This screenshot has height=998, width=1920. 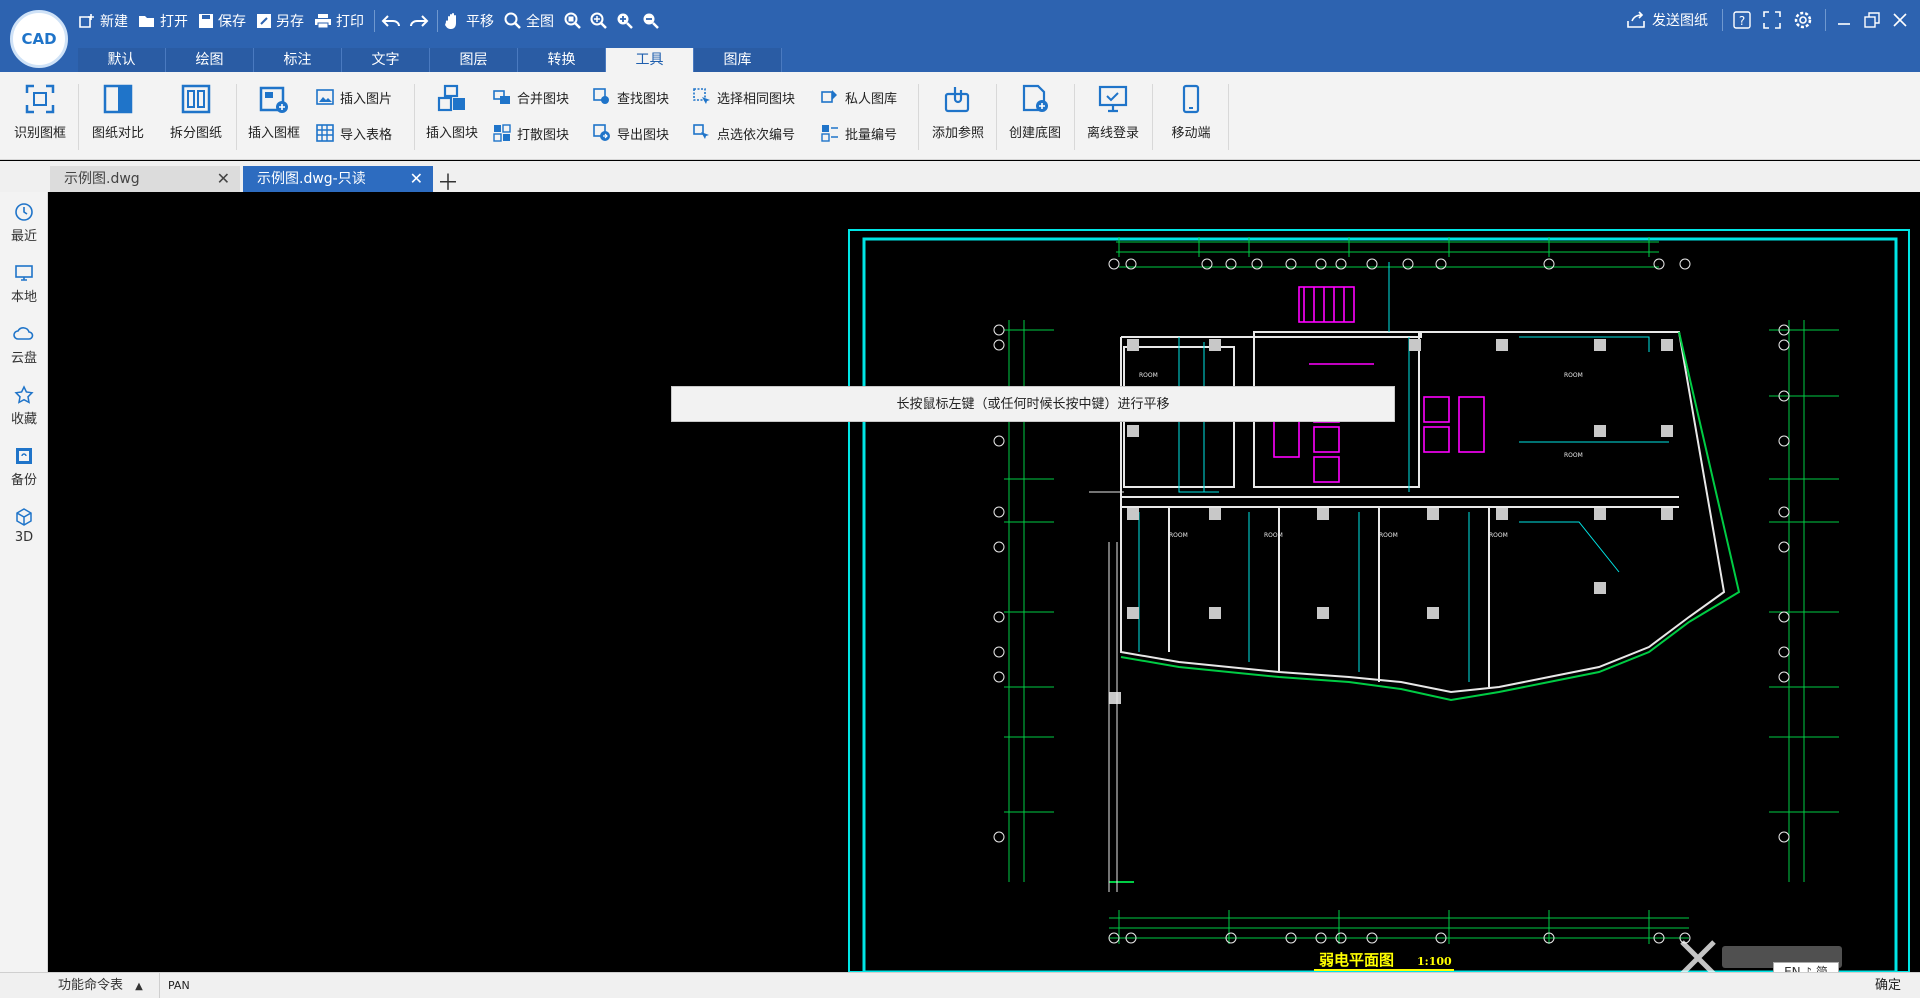 I want to click on fullscreen-button, so click(x=1772, y=20).